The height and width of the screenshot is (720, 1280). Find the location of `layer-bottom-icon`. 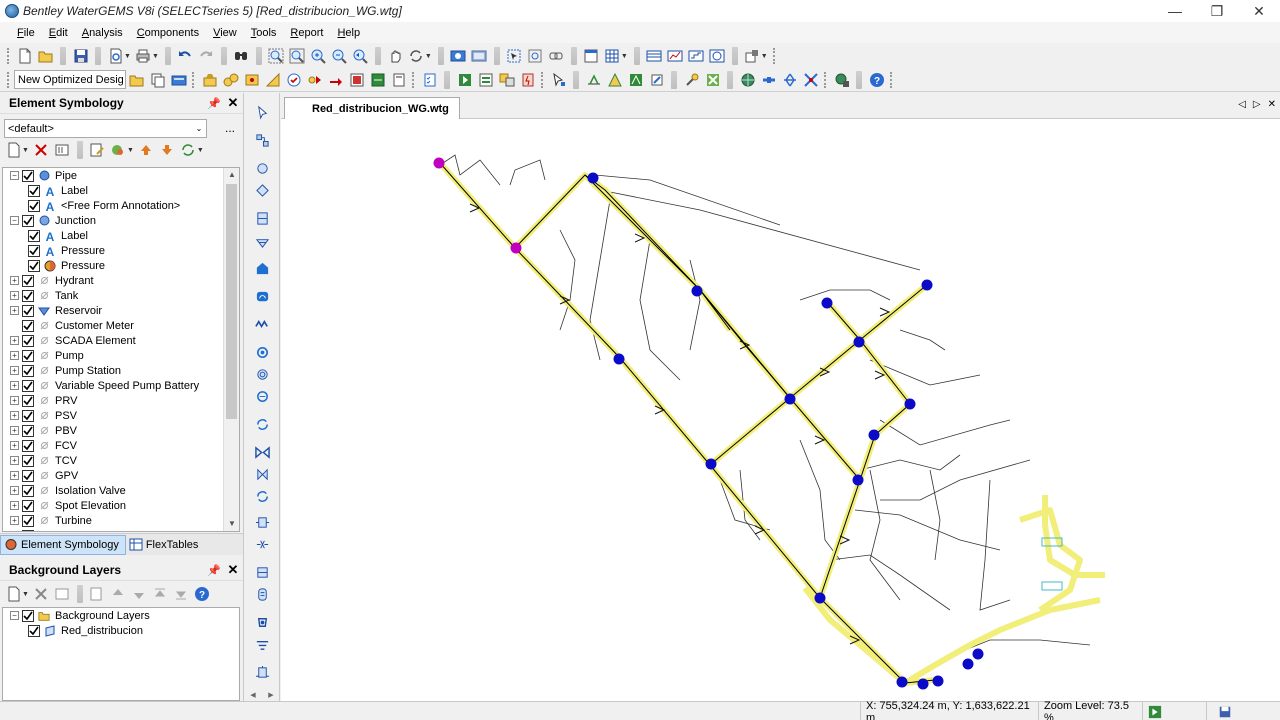

layer-bottom-icon is located at coordinates (181, 594).